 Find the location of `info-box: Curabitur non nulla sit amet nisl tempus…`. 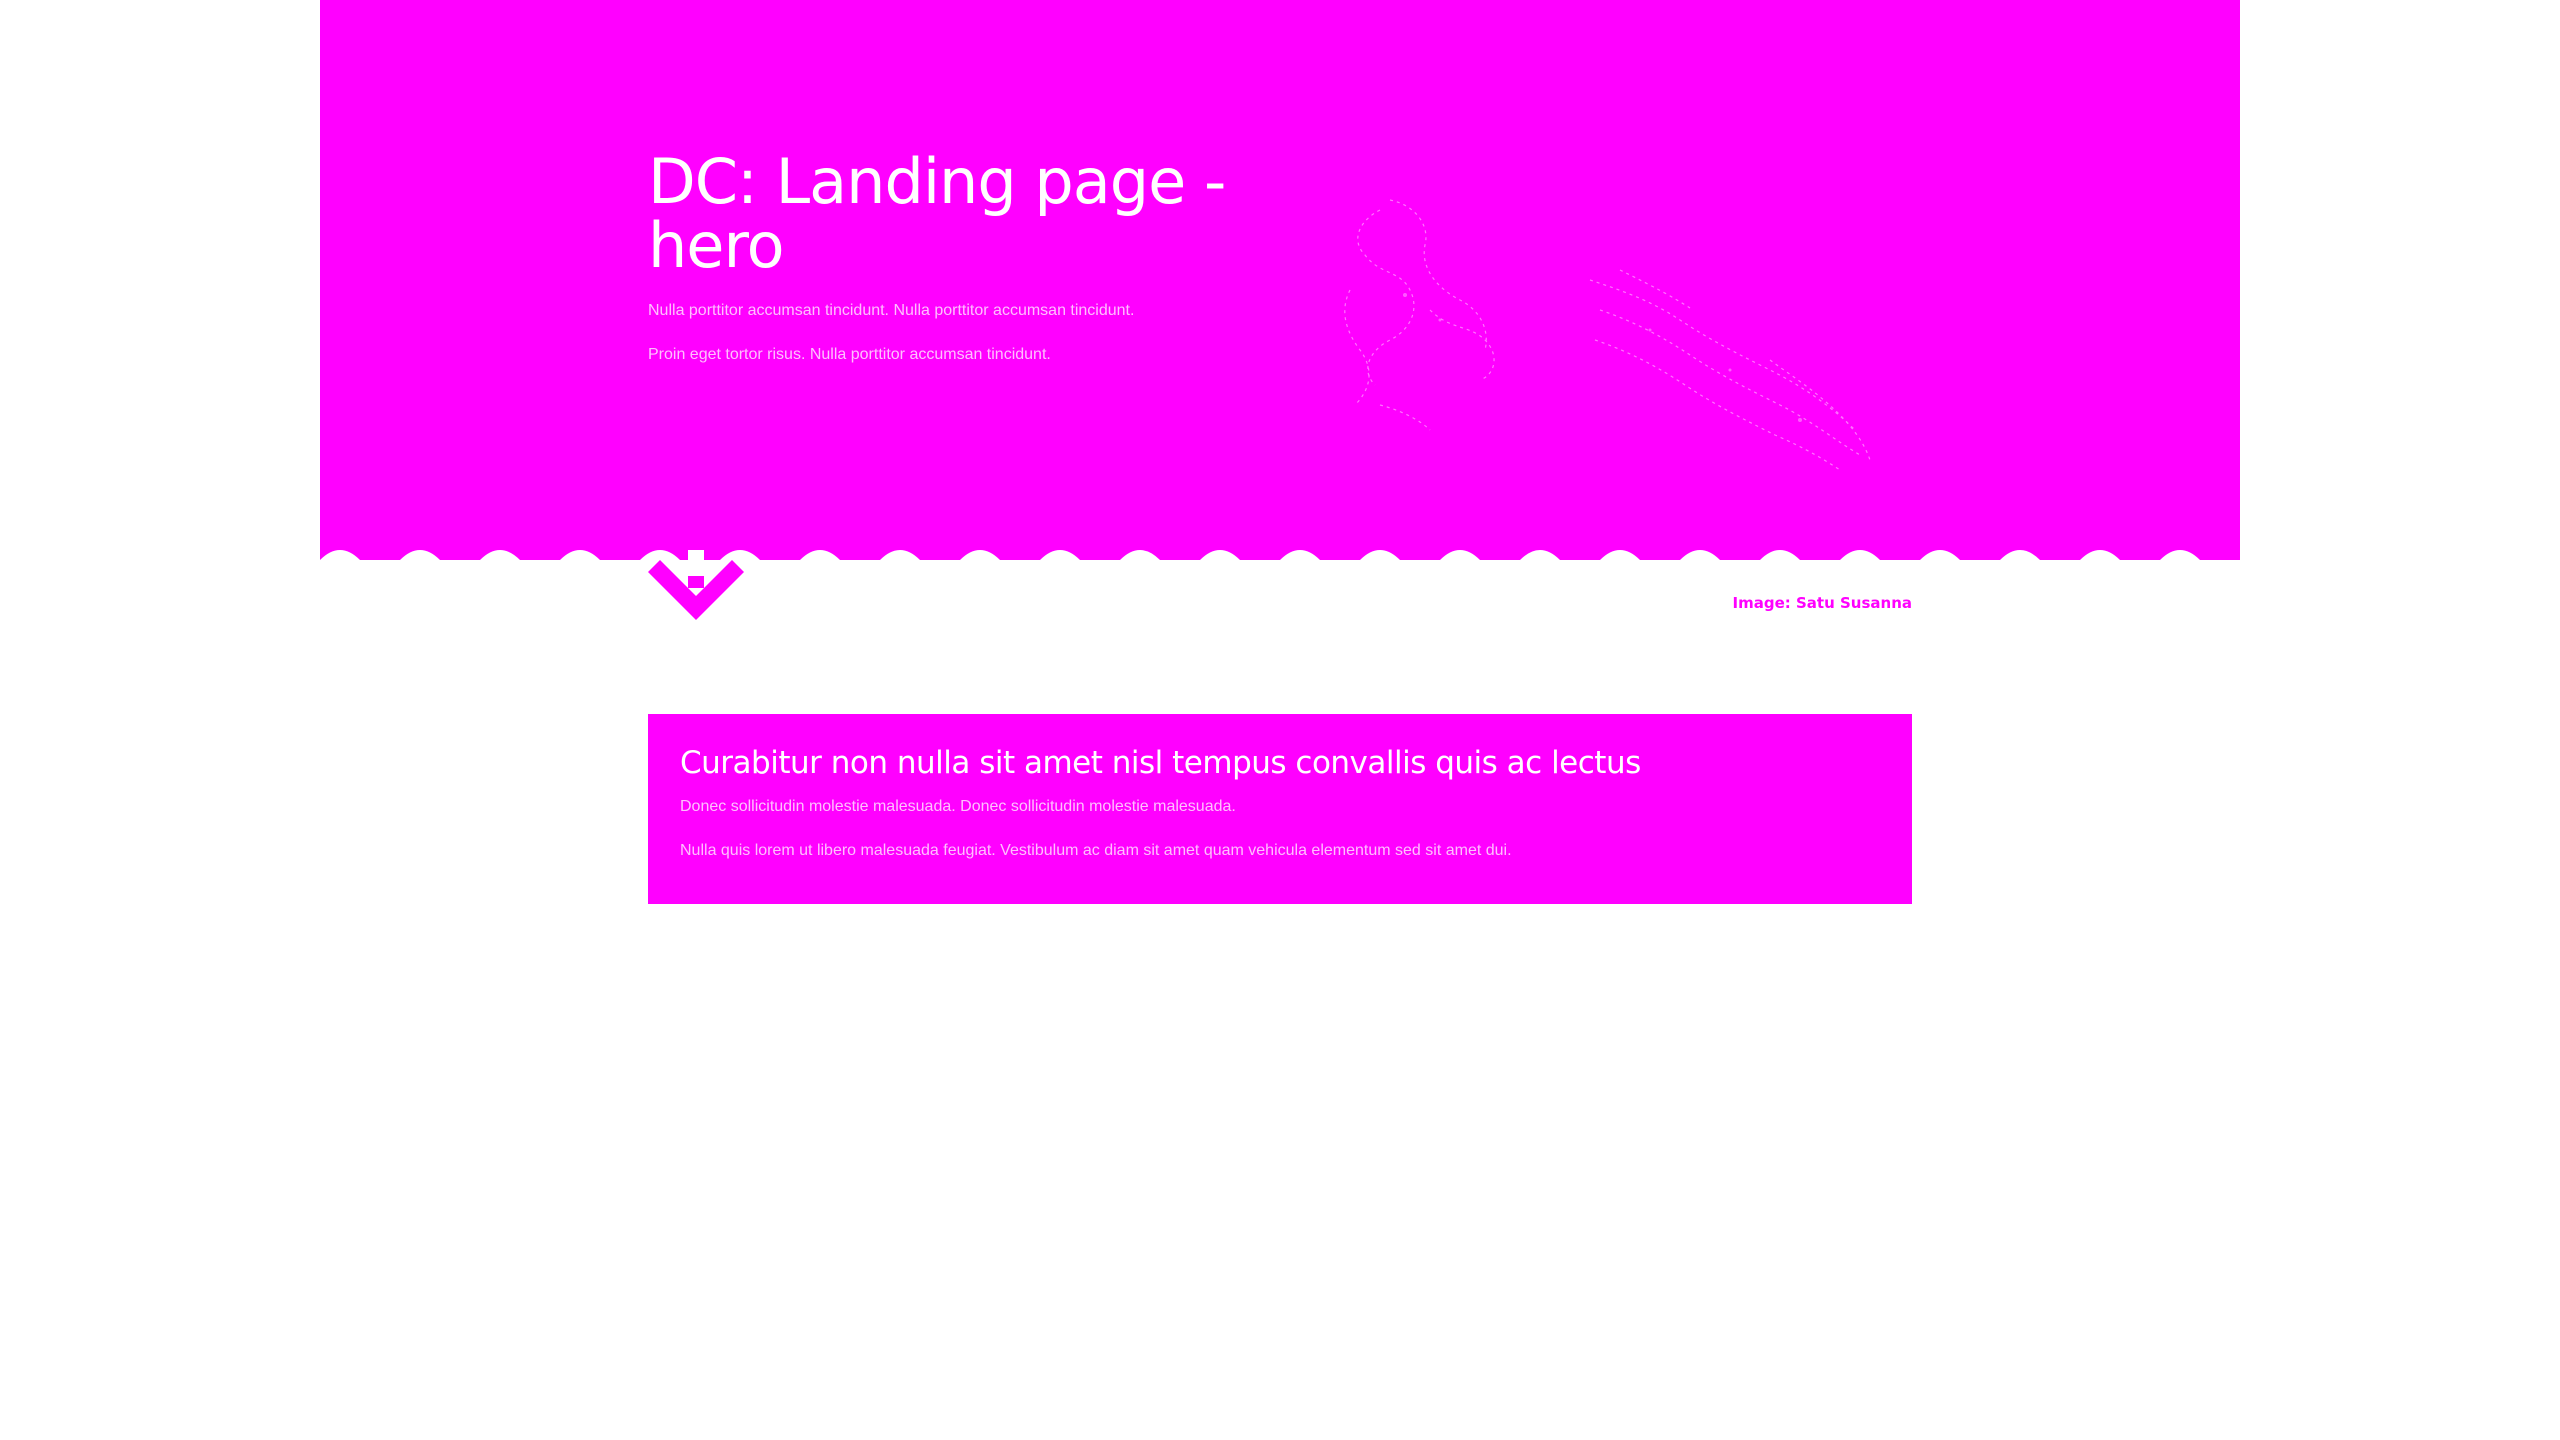

info-box: Curabitur non nulla sit amet nisl tempus… is located at coordinates (1280, 809).